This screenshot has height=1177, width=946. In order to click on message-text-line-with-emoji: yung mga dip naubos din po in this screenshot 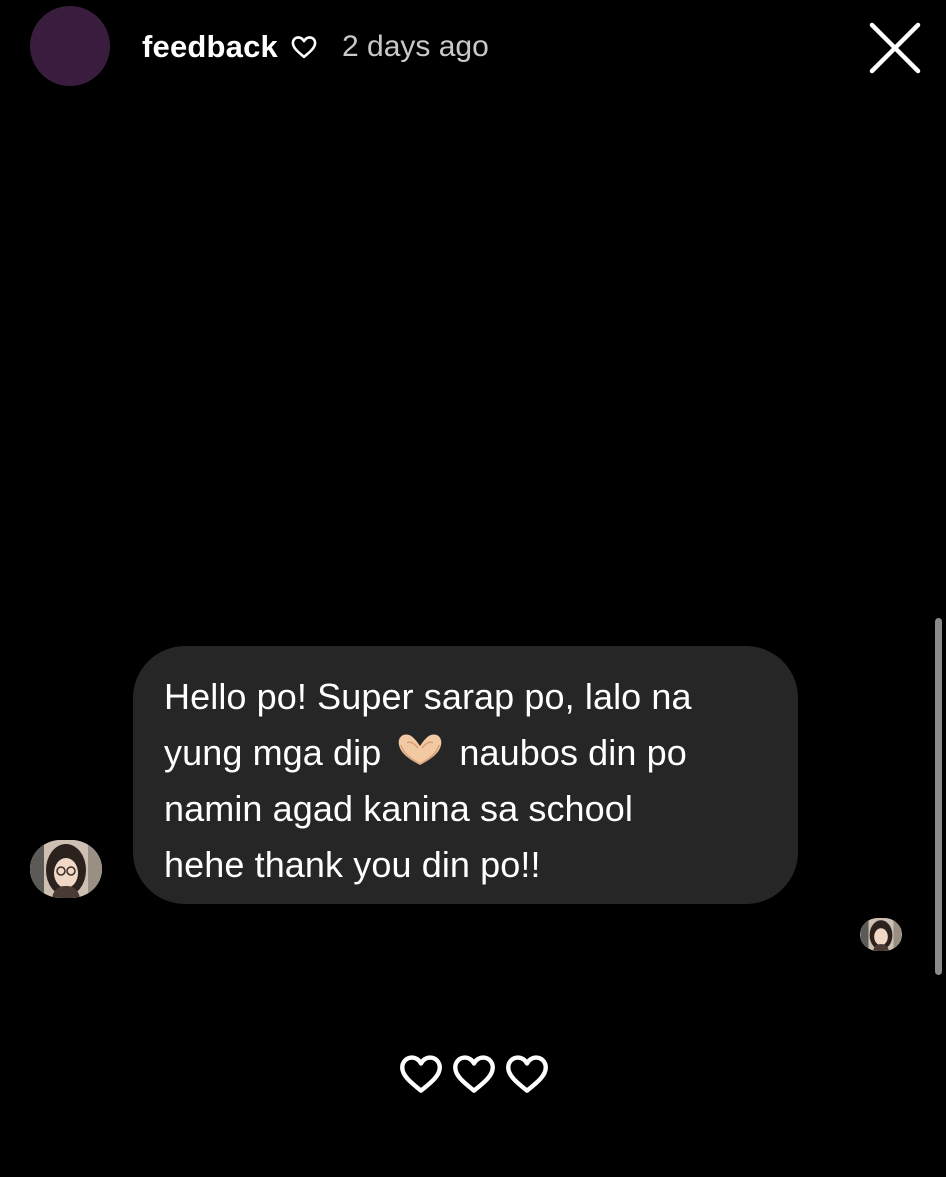, I will do `click(466, 753)`.